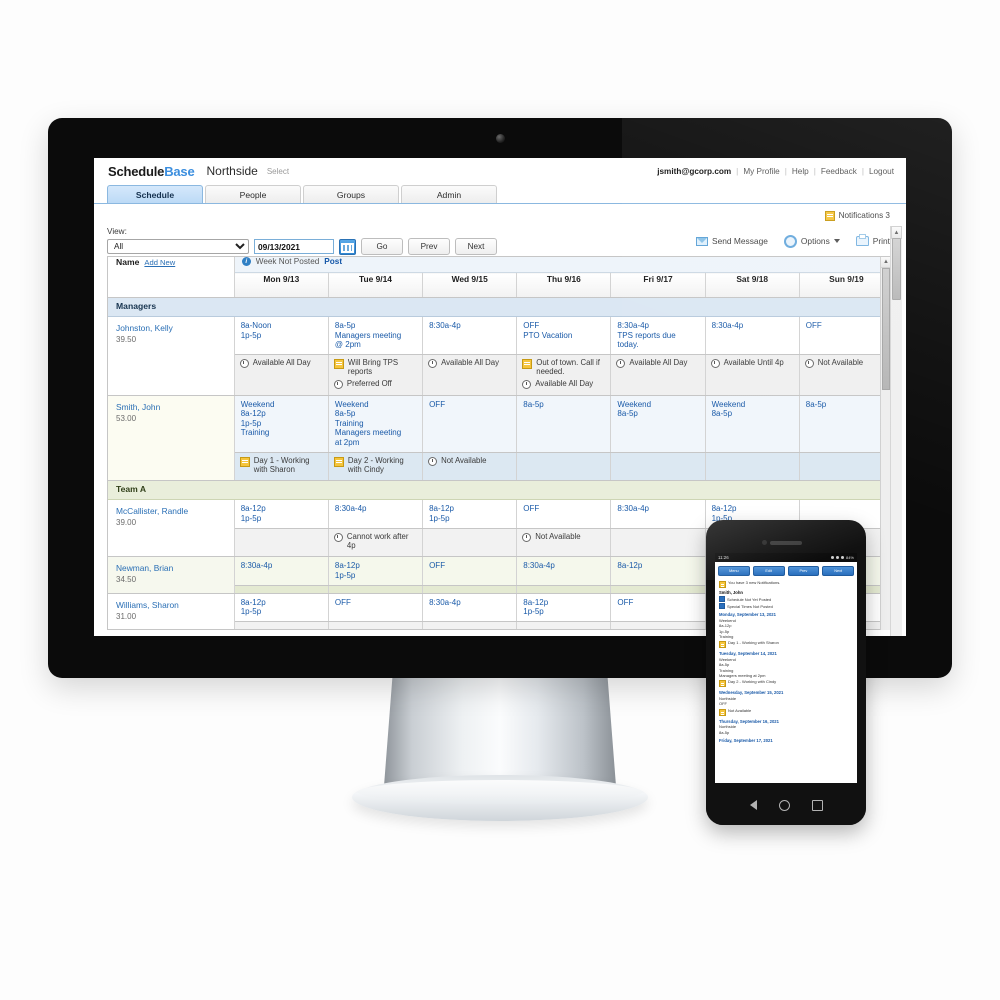  What do you see at coordinates (281, 335) in the screenshot?
I see `shift-cell-0: 8a-Noon 1p-5p` at bounding box center [281, 335].